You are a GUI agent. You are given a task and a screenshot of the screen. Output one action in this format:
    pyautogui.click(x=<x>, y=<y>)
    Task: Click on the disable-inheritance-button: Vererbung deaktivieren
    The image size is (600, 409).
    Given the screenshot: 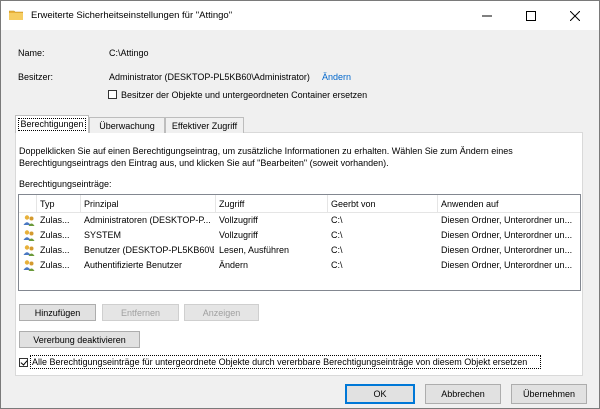 What is the action you would take?
    pyautogui.click(x=79, y=339)
    